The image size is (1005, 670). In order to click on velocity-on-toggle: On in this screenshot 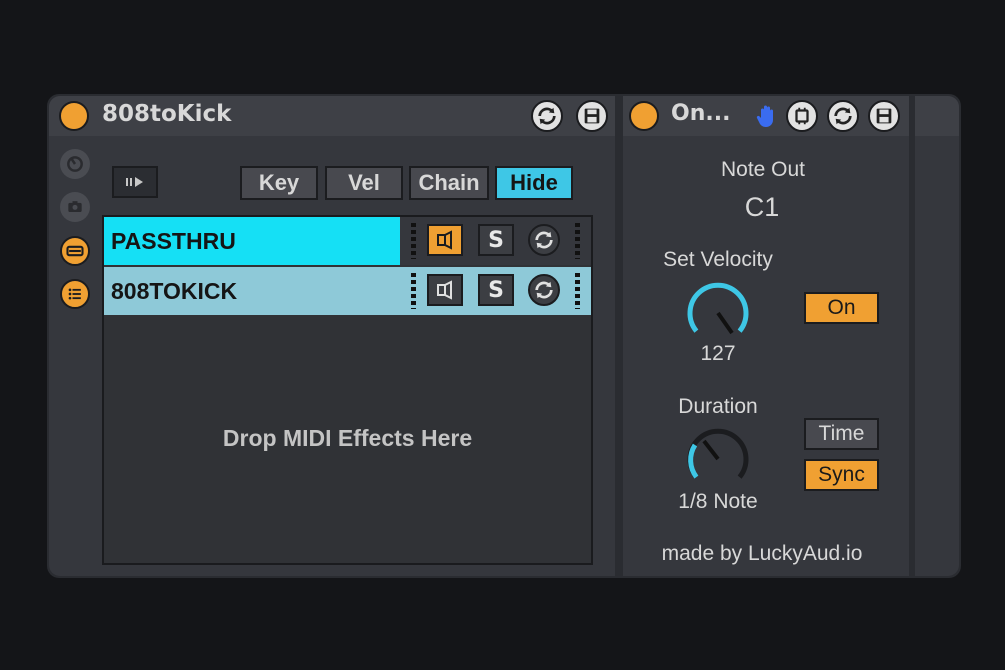, I will do `click(841, 308)`.